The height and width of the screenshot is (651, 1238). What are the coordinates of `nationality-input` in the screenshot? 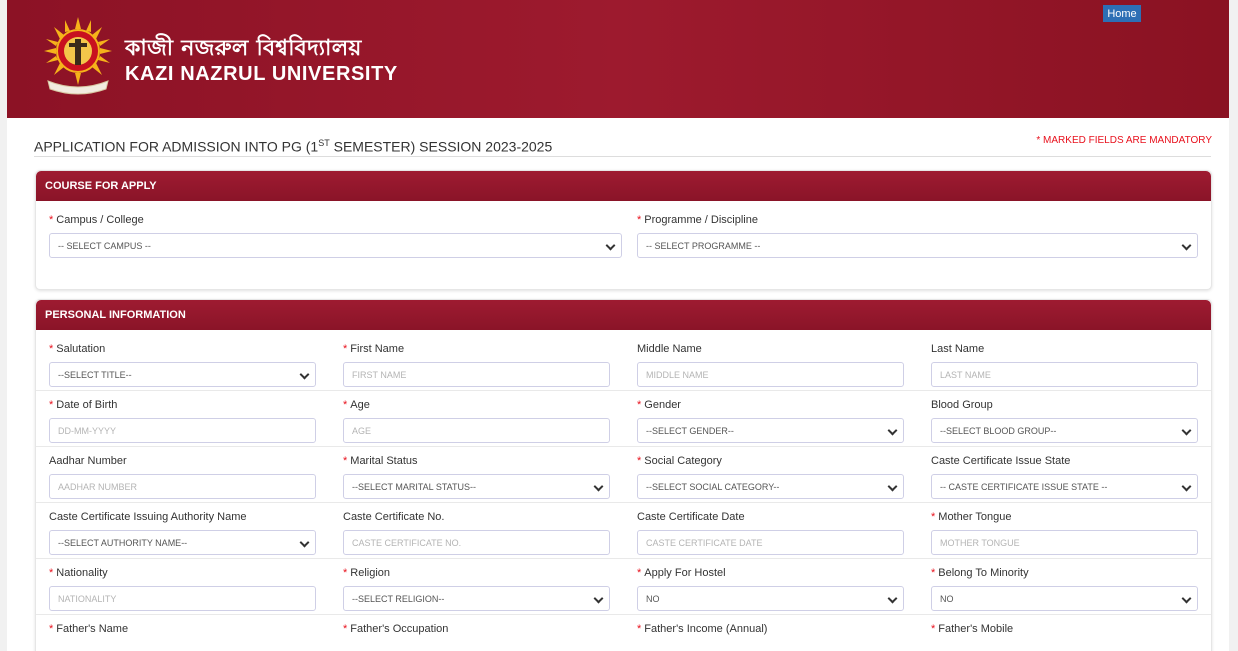 It's located at (182, 598).